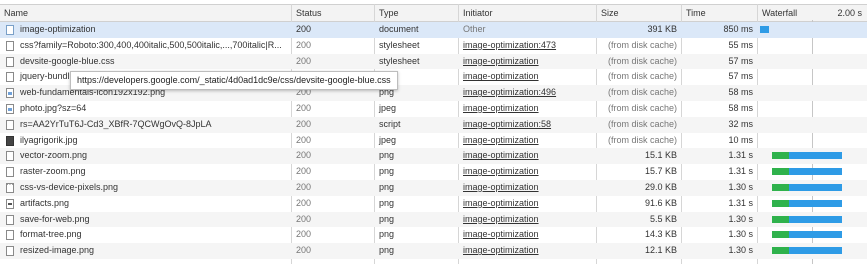  I want to click on initiator-link: image-optimization:58, so click(527, 125).